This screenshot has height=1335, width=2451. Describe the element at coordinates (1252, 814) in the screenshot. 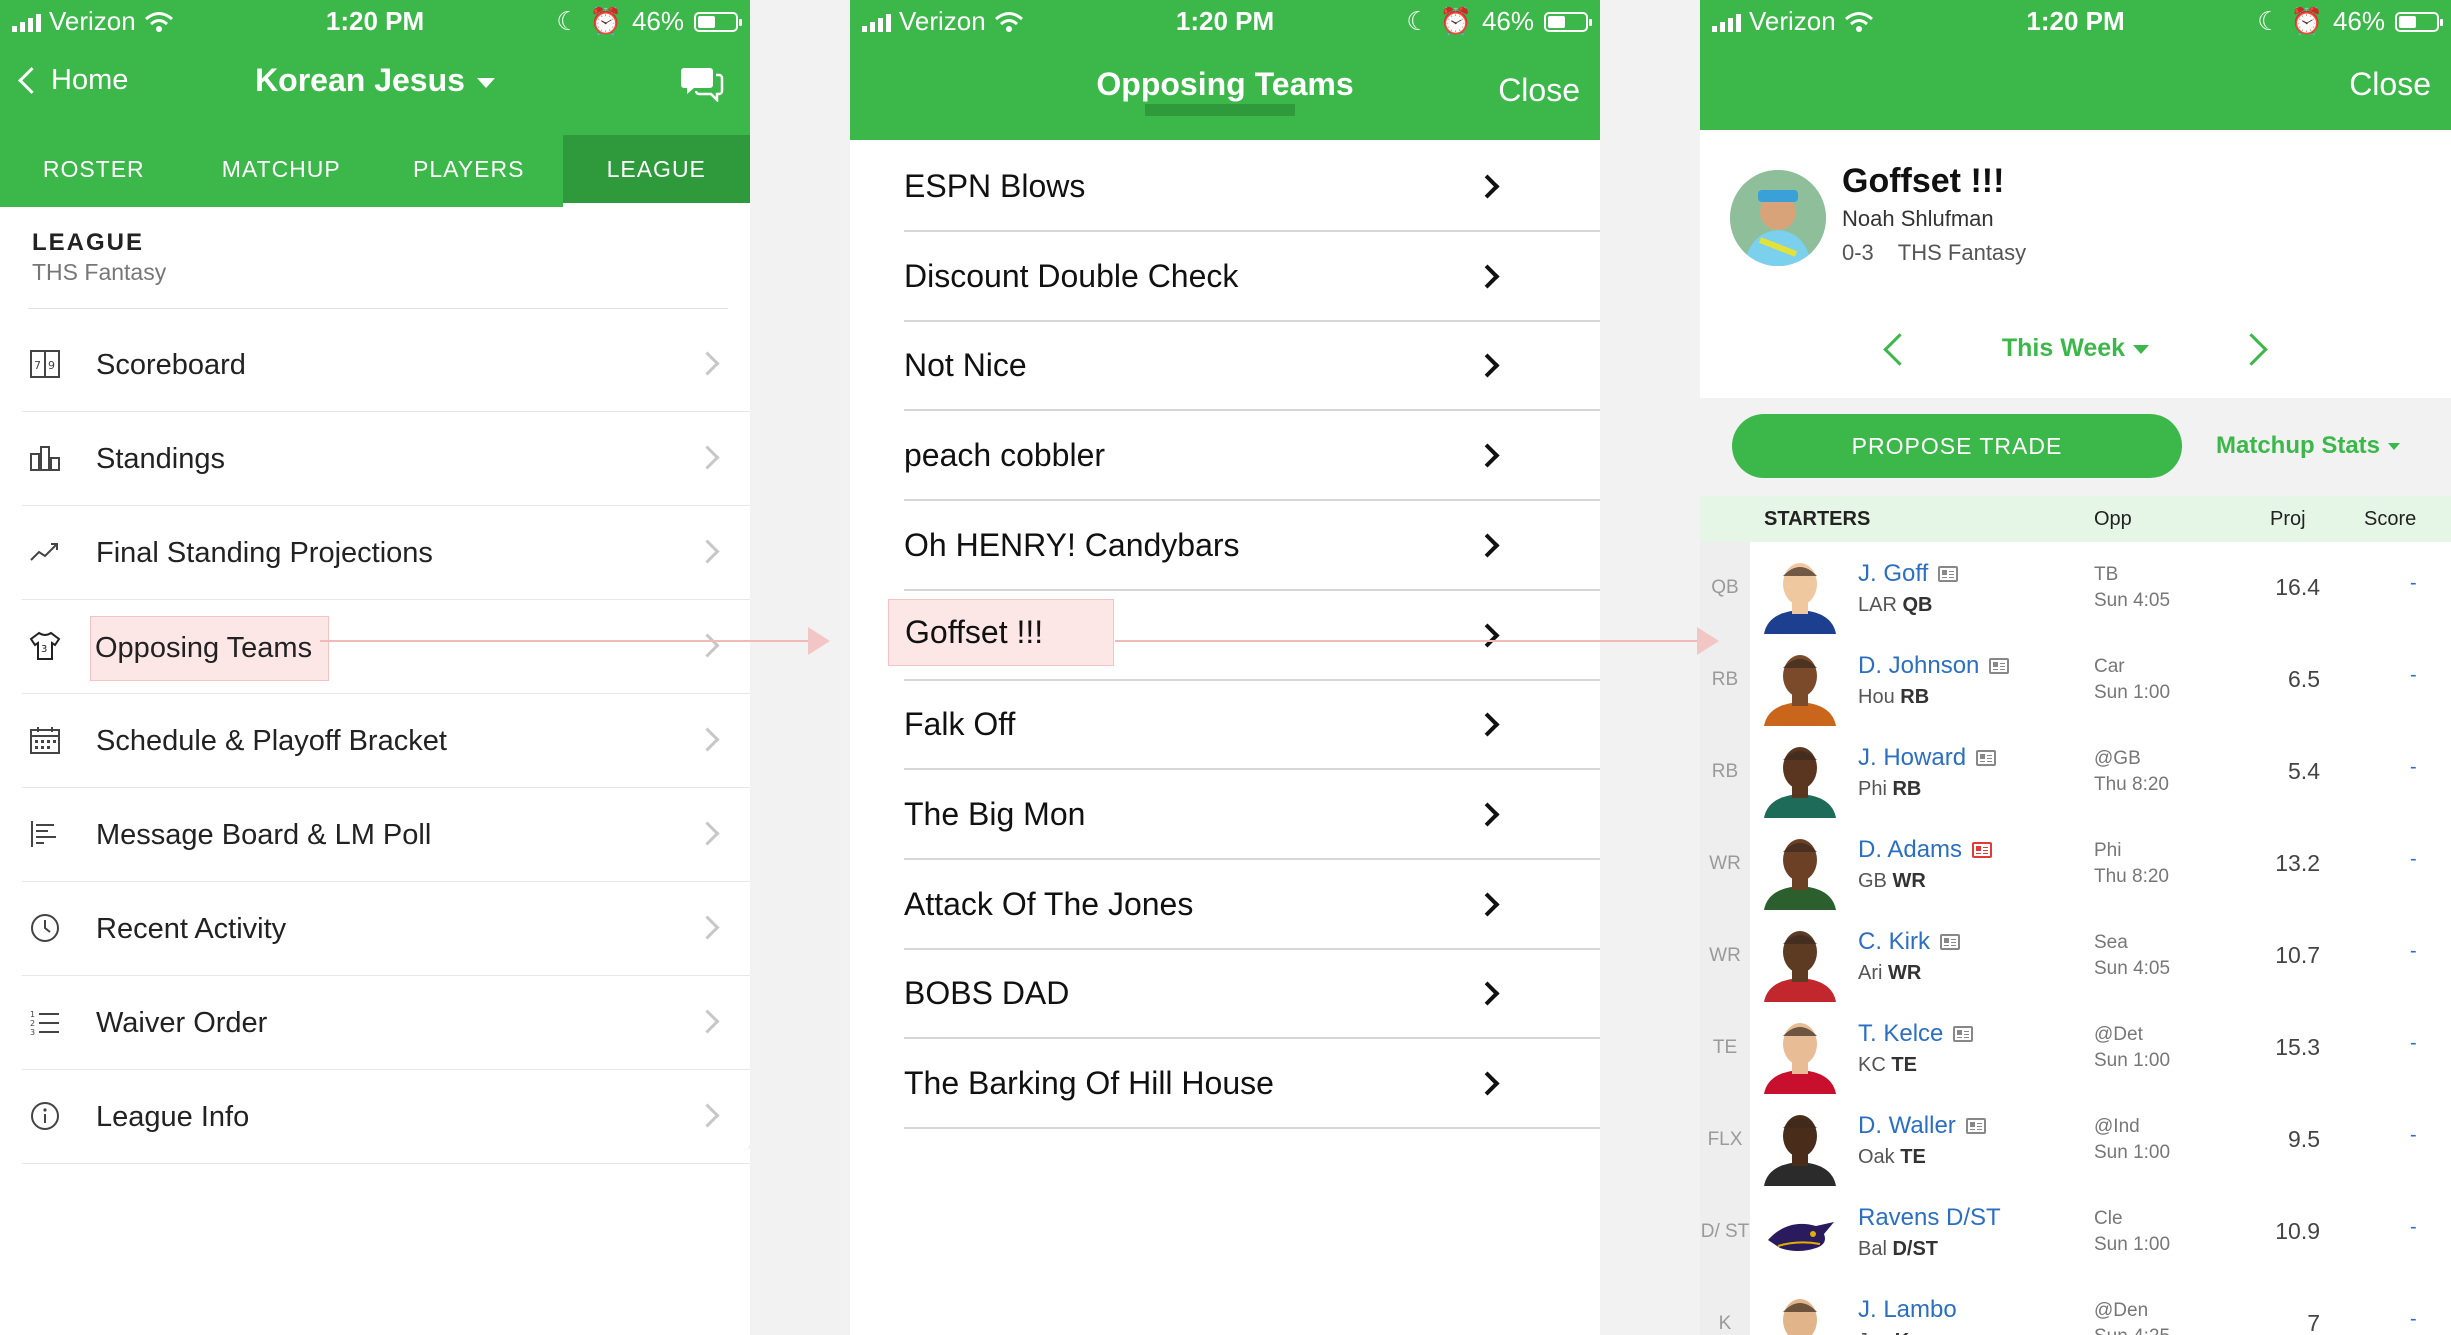

I see `team-list-item: The Big Mon` at that location.